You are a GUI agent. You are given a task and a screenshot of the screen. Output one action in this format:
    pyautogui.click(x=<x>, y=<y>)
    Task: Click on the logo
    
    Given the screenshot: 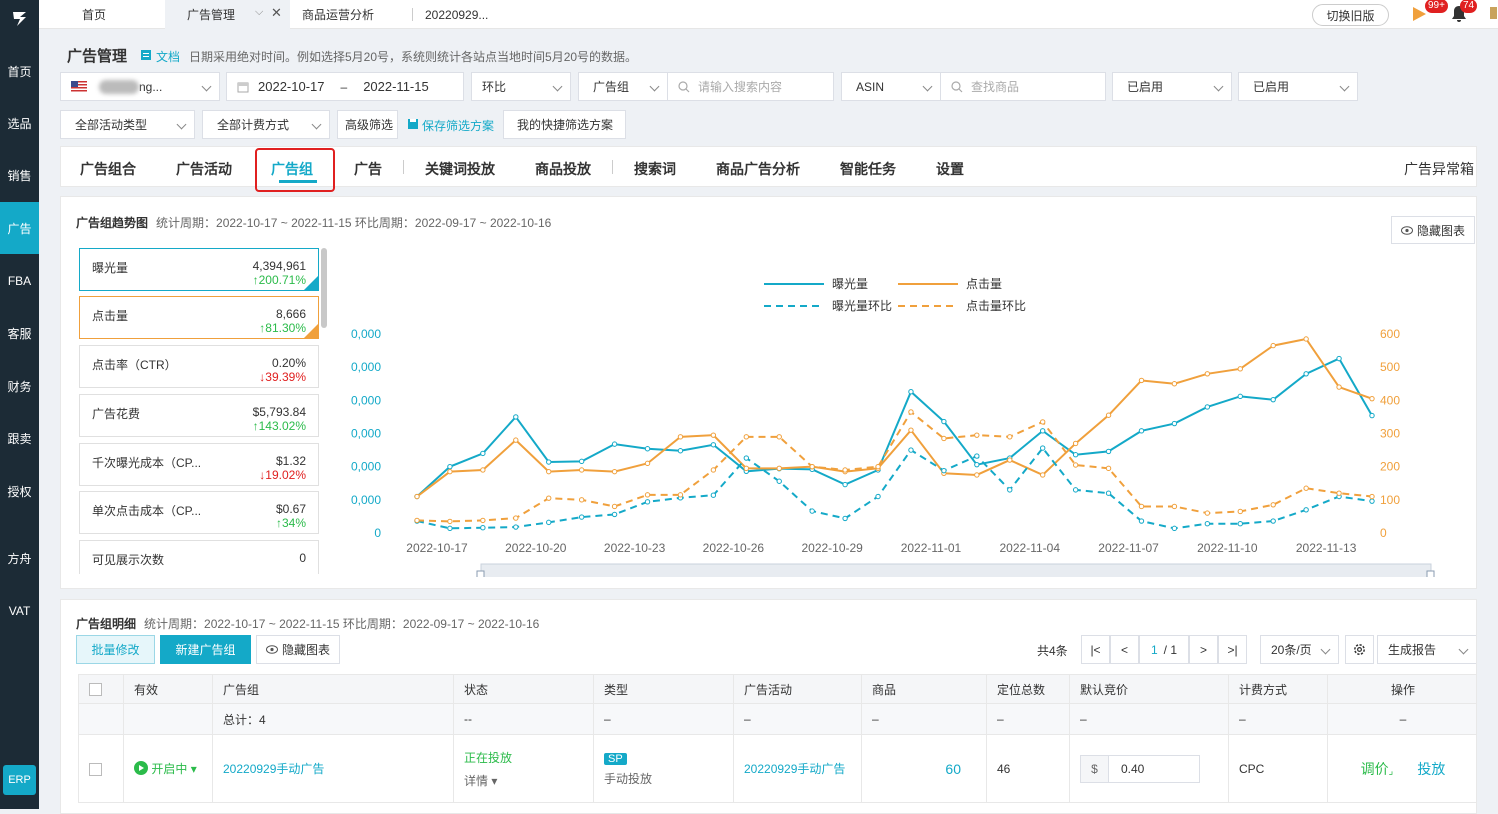 What is the action you would take?
    pyautogui.click(x=19, y=19)
    